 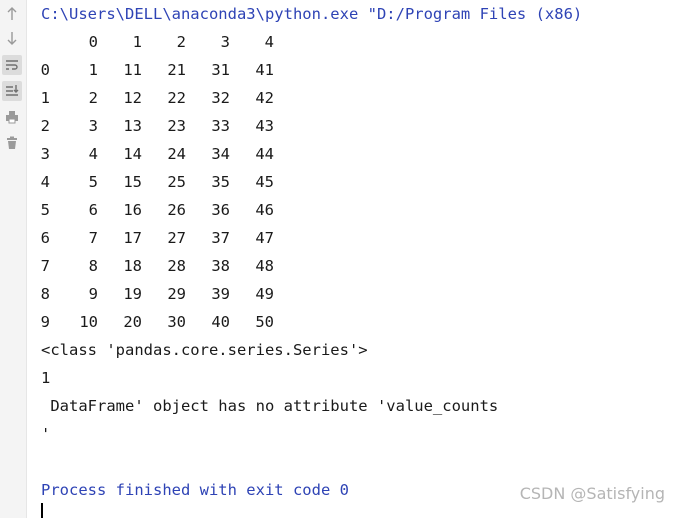 What do you see at coordinates (264, 182) in the screenshot?
I see `table-cell: 45` at bounding box center [264, 182].